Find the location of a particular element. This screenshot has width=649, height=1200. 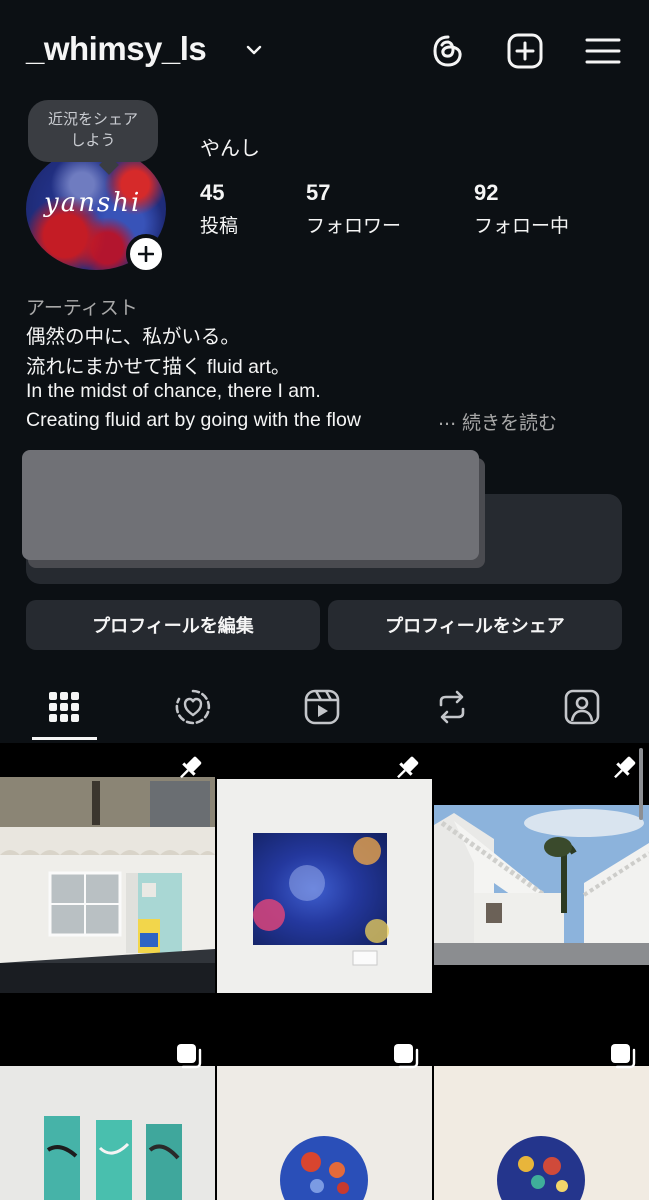

grid-post-framed-artwork is located at coordinates (324, 885).